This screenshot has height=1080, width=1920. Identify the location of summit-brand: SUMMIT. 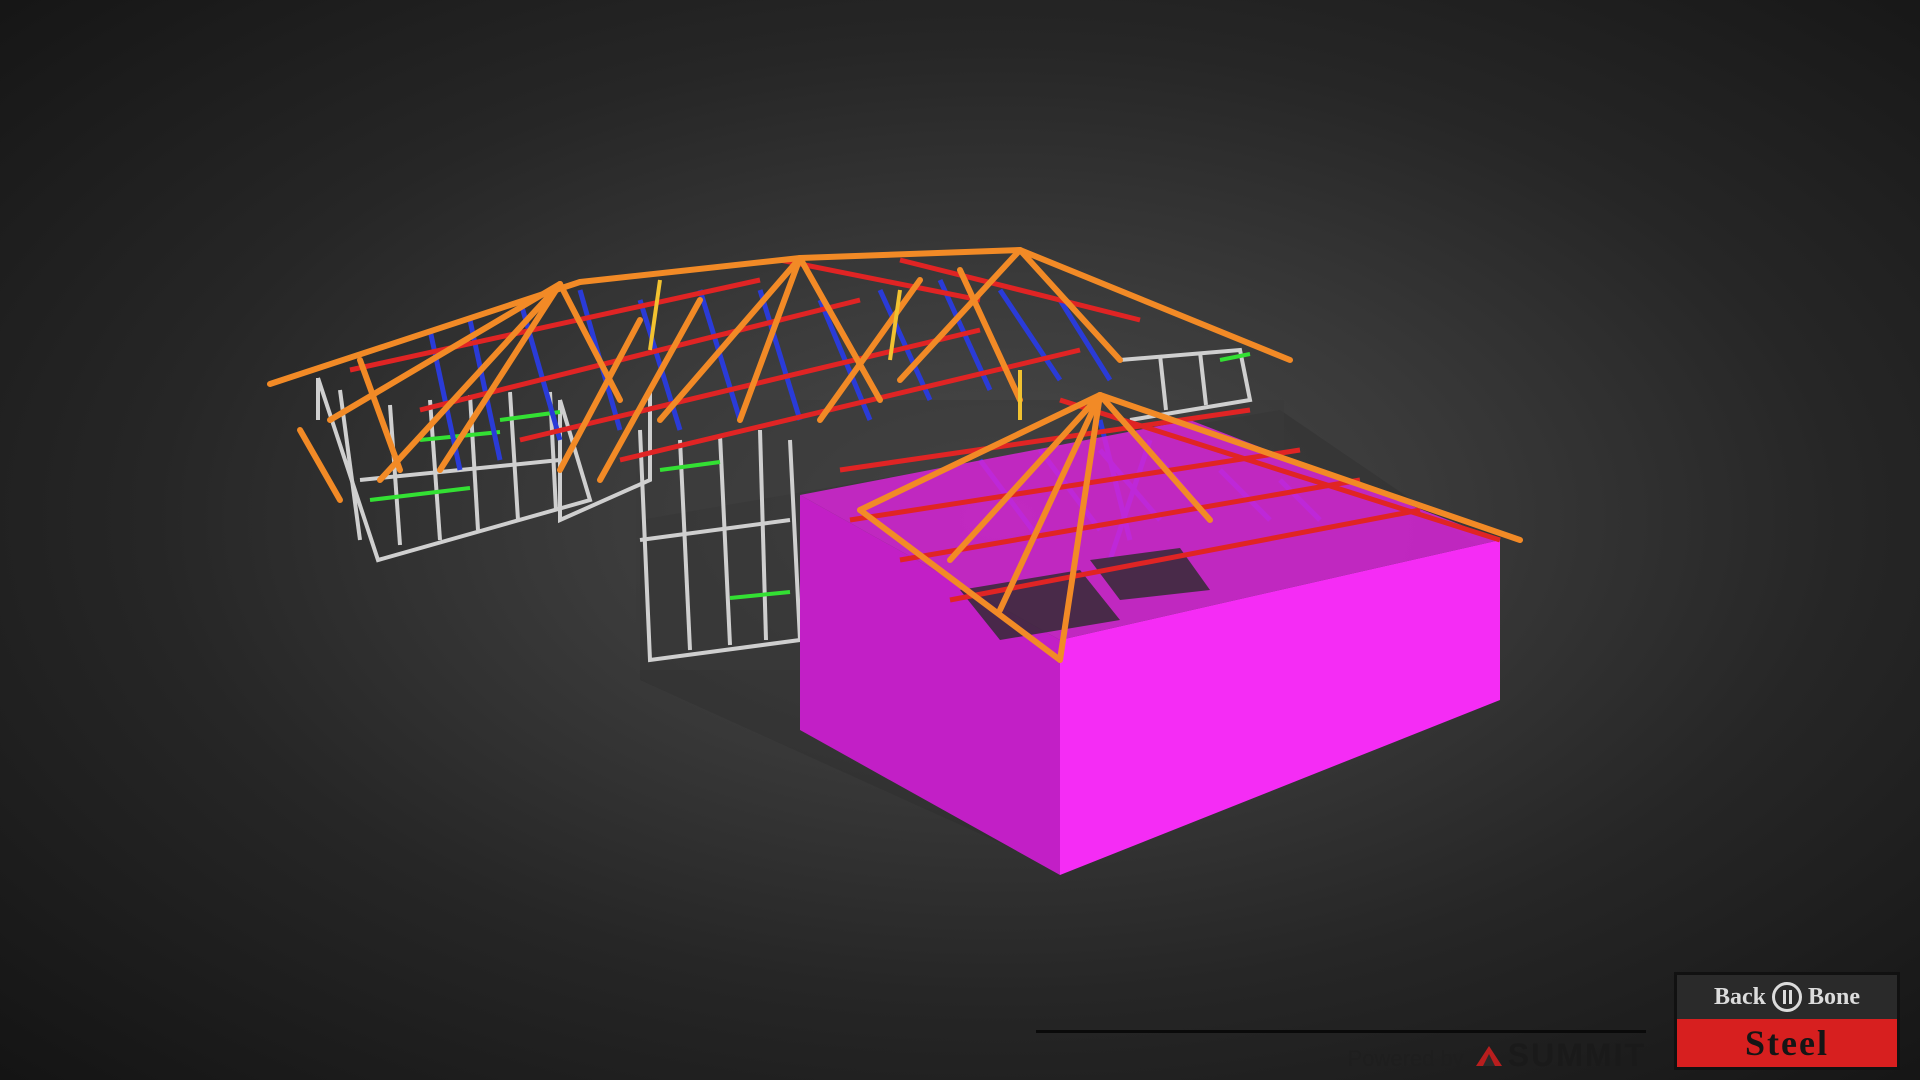
(1560, 1055).